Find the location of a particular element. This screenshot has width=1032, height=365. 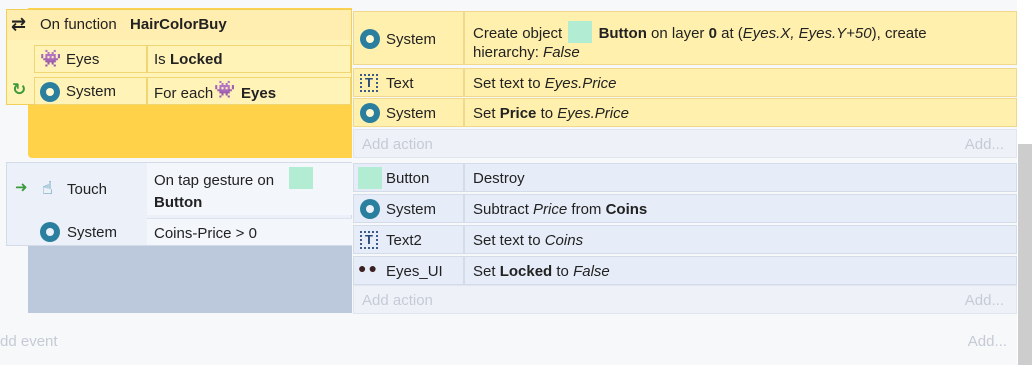

function-loop-icon: ⇄ is located at coordinates (19, 24).